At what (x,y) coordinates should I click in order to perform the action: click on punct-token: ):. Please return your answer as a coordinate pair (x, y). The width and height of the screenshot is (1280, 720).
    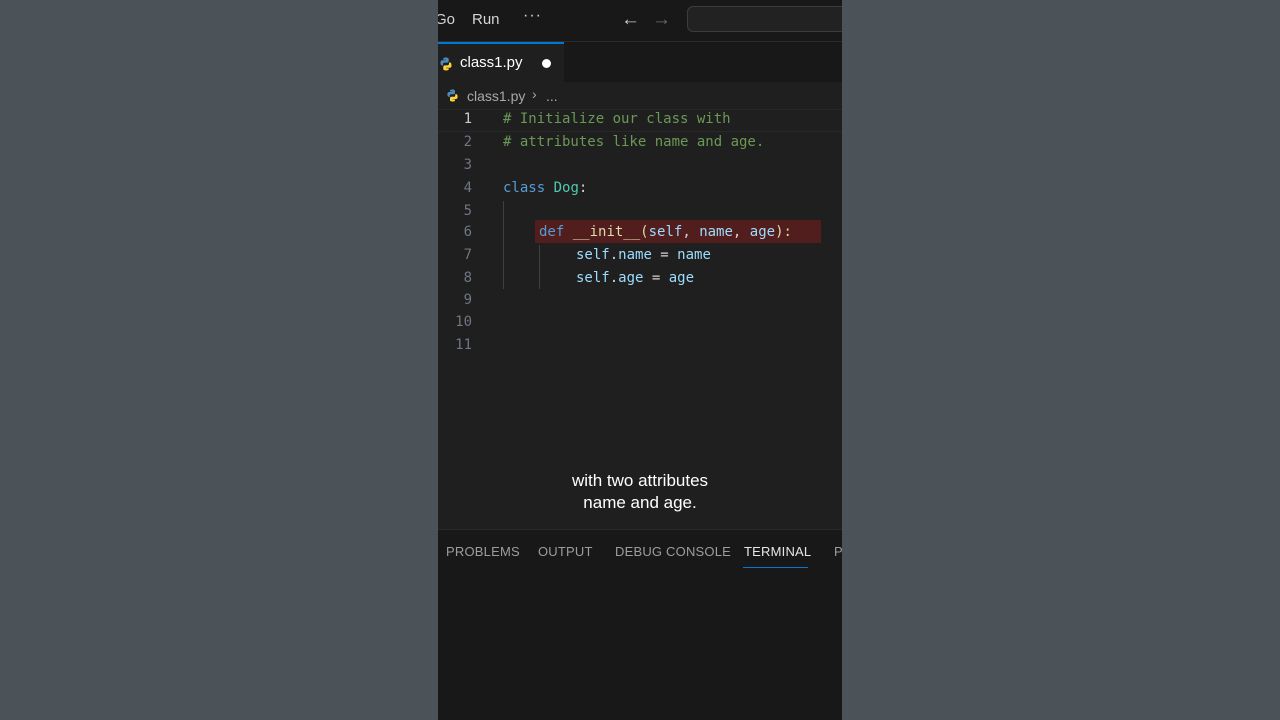
    Looking at the image, I should click on (783, 232).